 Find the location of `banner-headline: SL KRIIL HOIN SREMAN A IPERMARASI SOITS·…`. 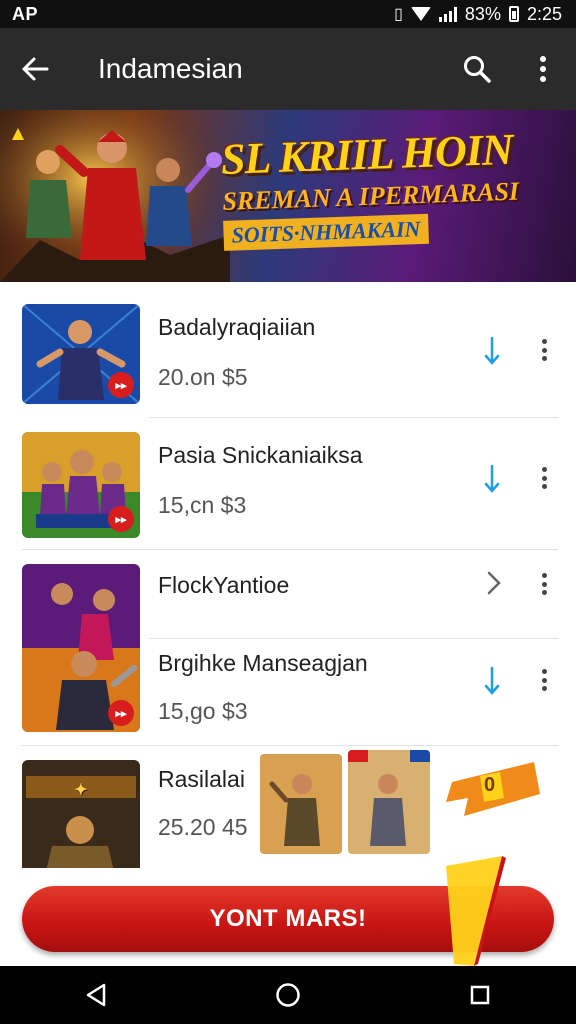

banner-headline: SL KRIIL HOIN SREMAN A IPERMARASI SOITS·… is located at coordinates (392, 186).